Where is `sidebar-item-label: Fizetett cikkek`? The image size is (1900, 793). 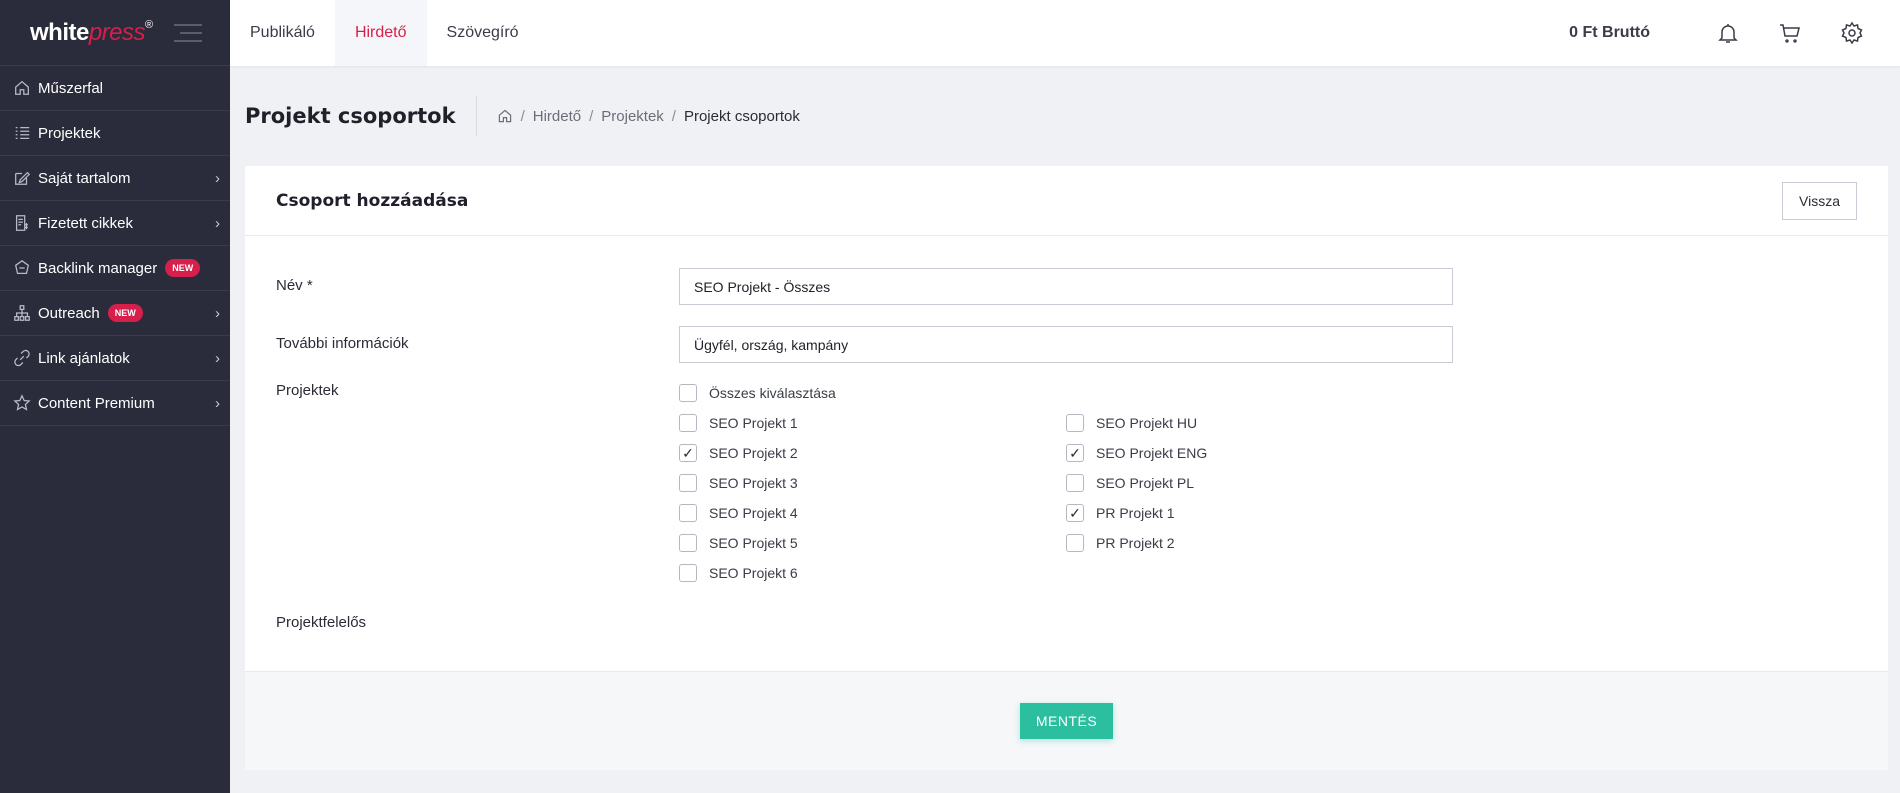 sidebar-item-label: Fizetett cikkek is located at coordinates (86, 223).